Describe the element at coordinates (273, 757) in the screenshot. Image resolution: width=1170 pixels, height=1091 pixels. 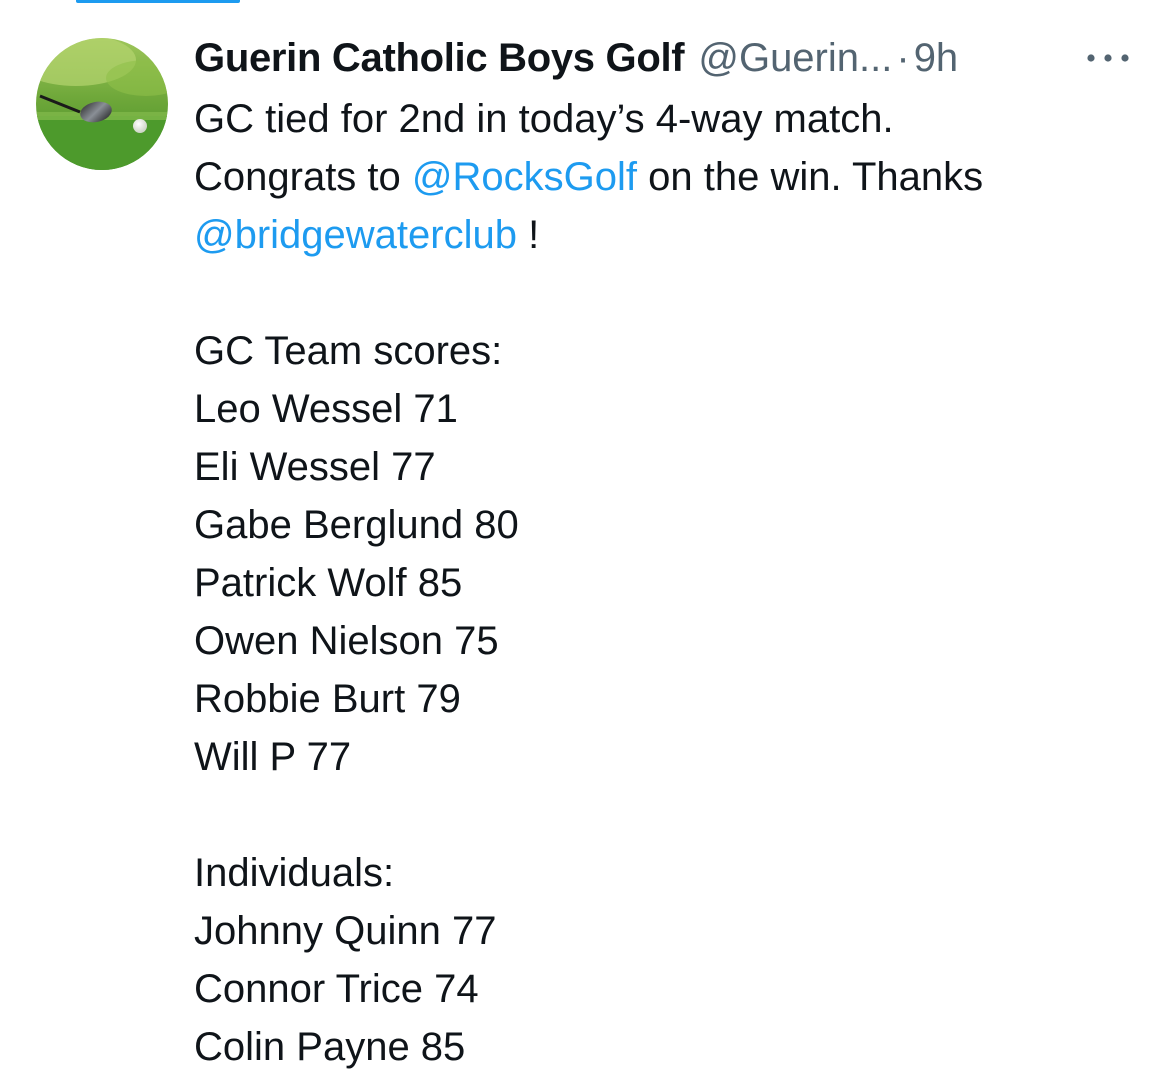
I see `team-score-line: Will P 77` at that location.